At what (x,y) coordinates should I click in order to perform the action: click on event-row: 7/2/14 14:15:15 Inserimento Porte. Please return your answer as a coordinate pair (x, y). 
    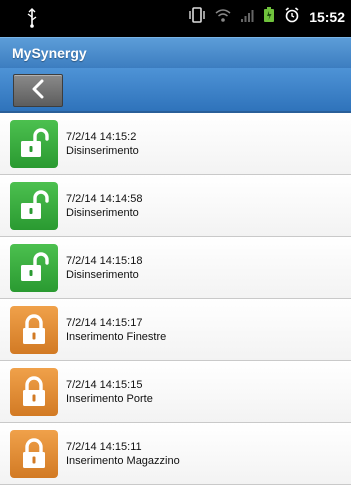
    Looking at the image, I should click on (175, 392).